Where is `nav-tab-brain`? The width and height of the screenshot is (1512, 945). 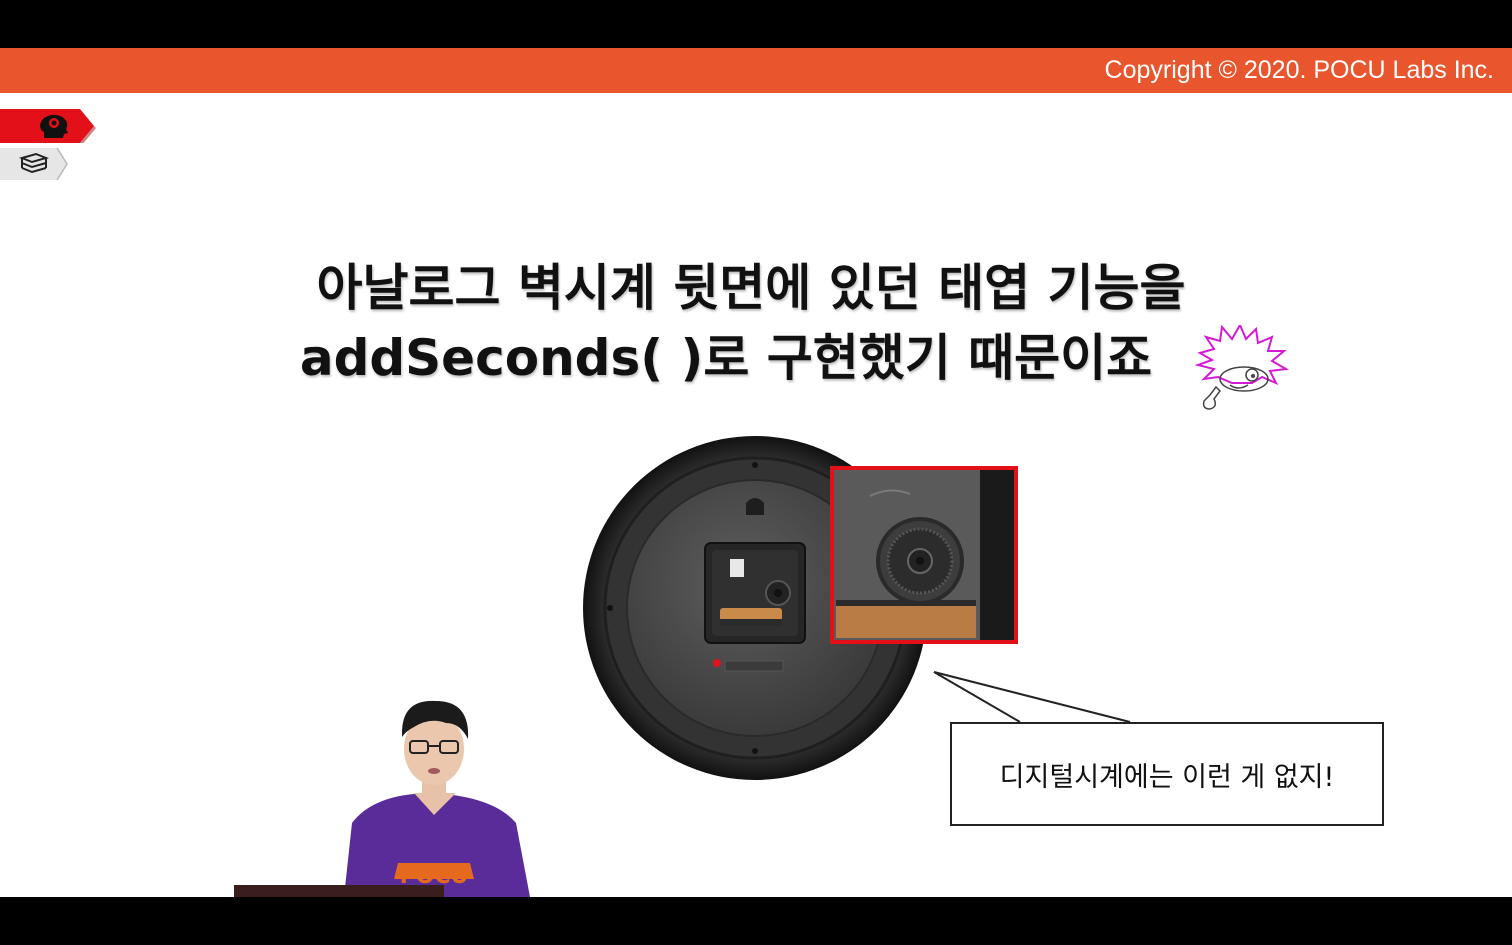 nav-tab-brain is located at coordinates (48, 126).